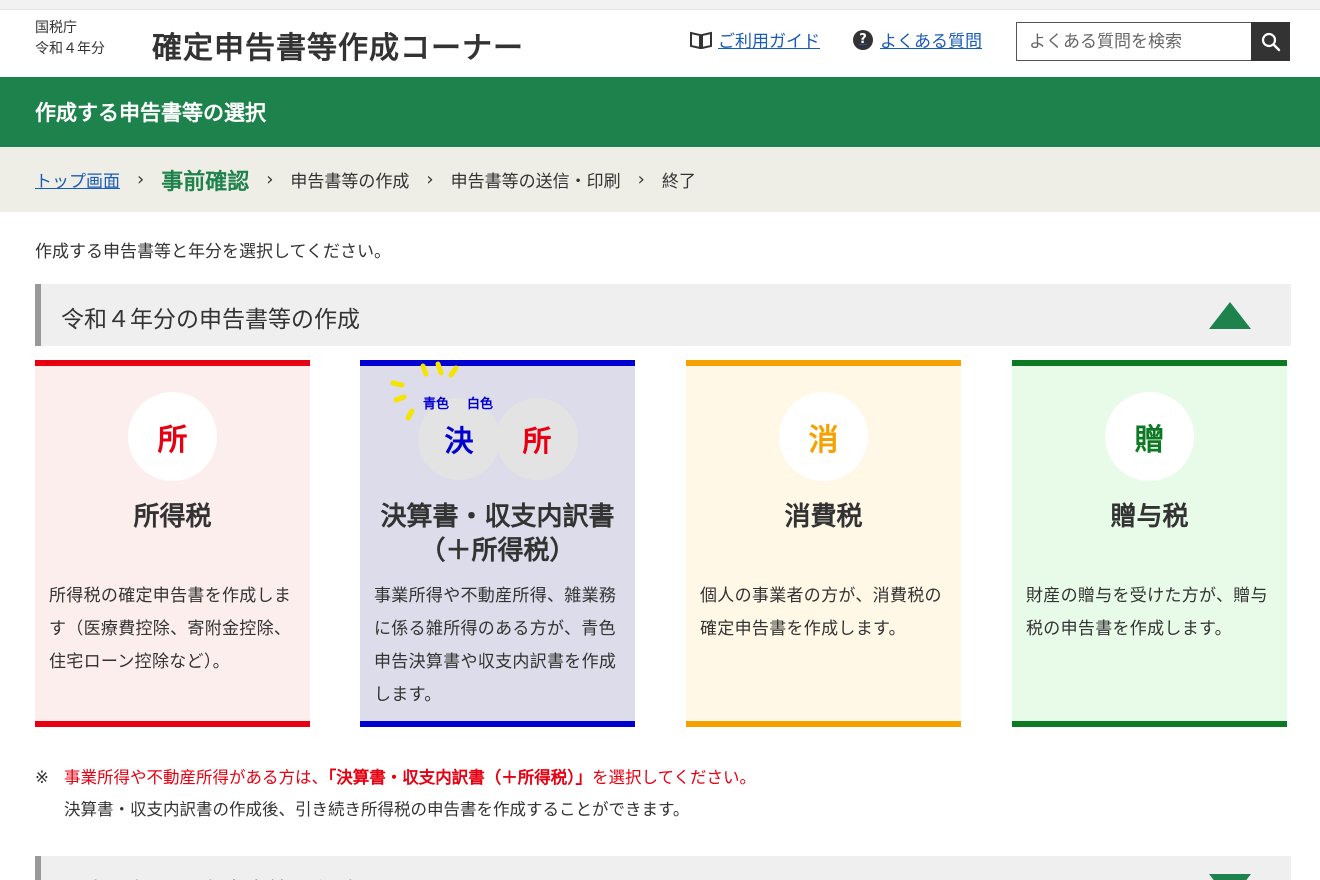 The image size is (1320, 880). Describe the element at coordinates (1133, 41) in the screenshot. I see `faq-search-input` at that location.